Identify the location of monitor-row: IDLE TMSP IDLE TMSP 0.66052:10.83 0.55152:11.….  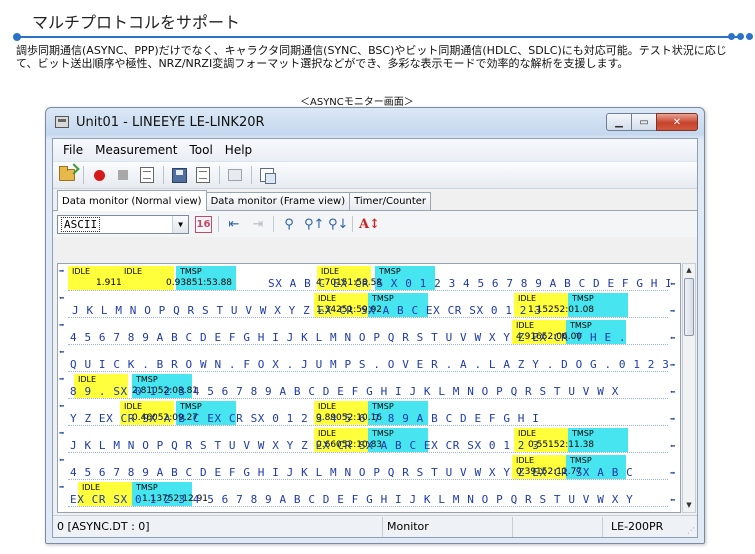
(369, 441).